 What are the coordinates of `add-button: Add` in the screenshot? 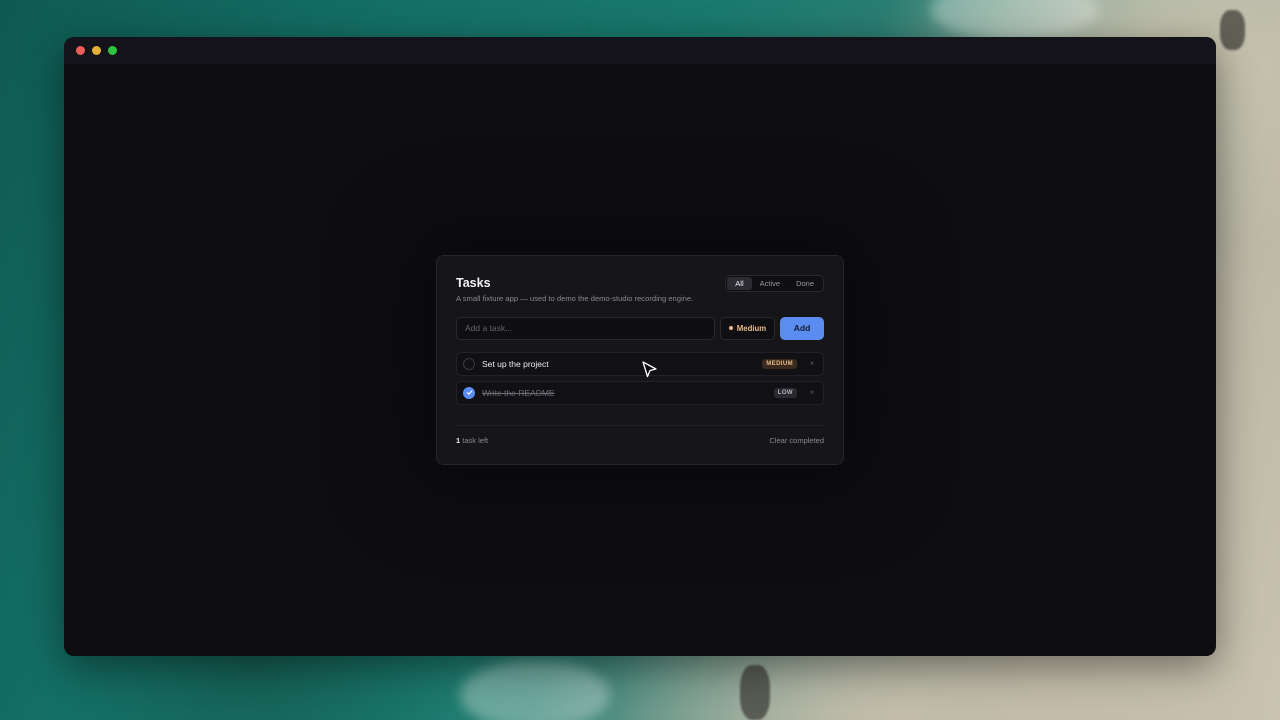 It's located at (802, 328).